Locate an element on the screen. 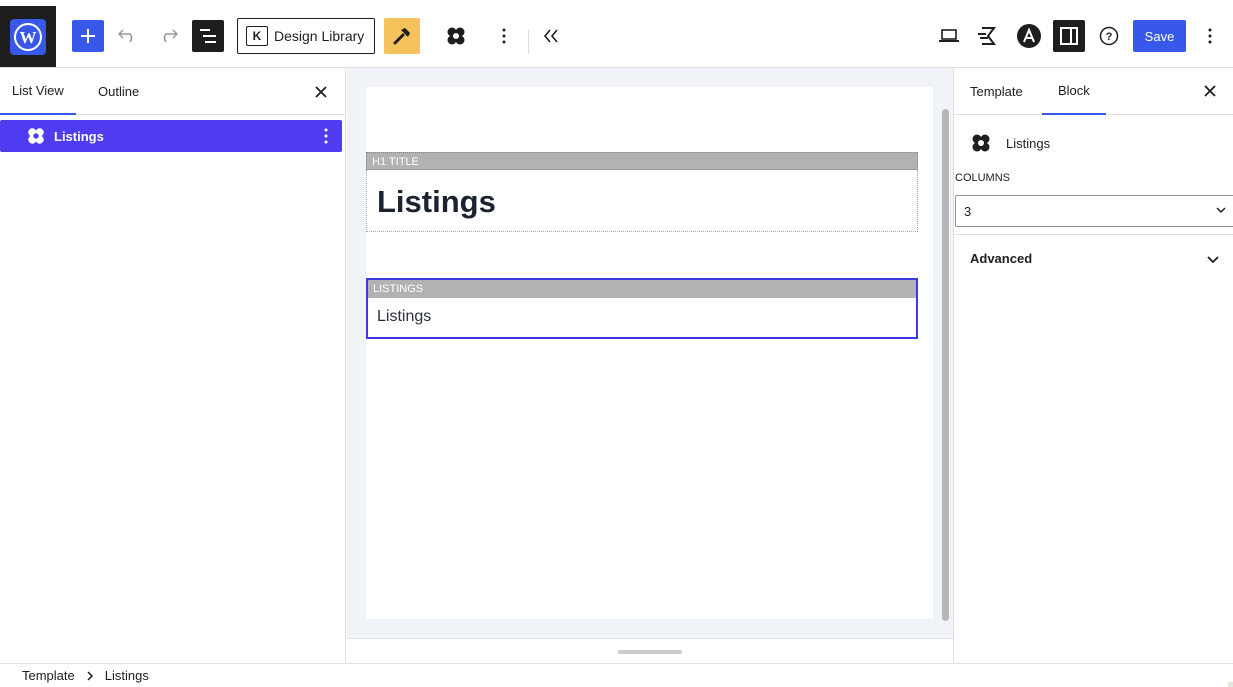  settings-sidebar-button is located at coordinates (1069, 36).